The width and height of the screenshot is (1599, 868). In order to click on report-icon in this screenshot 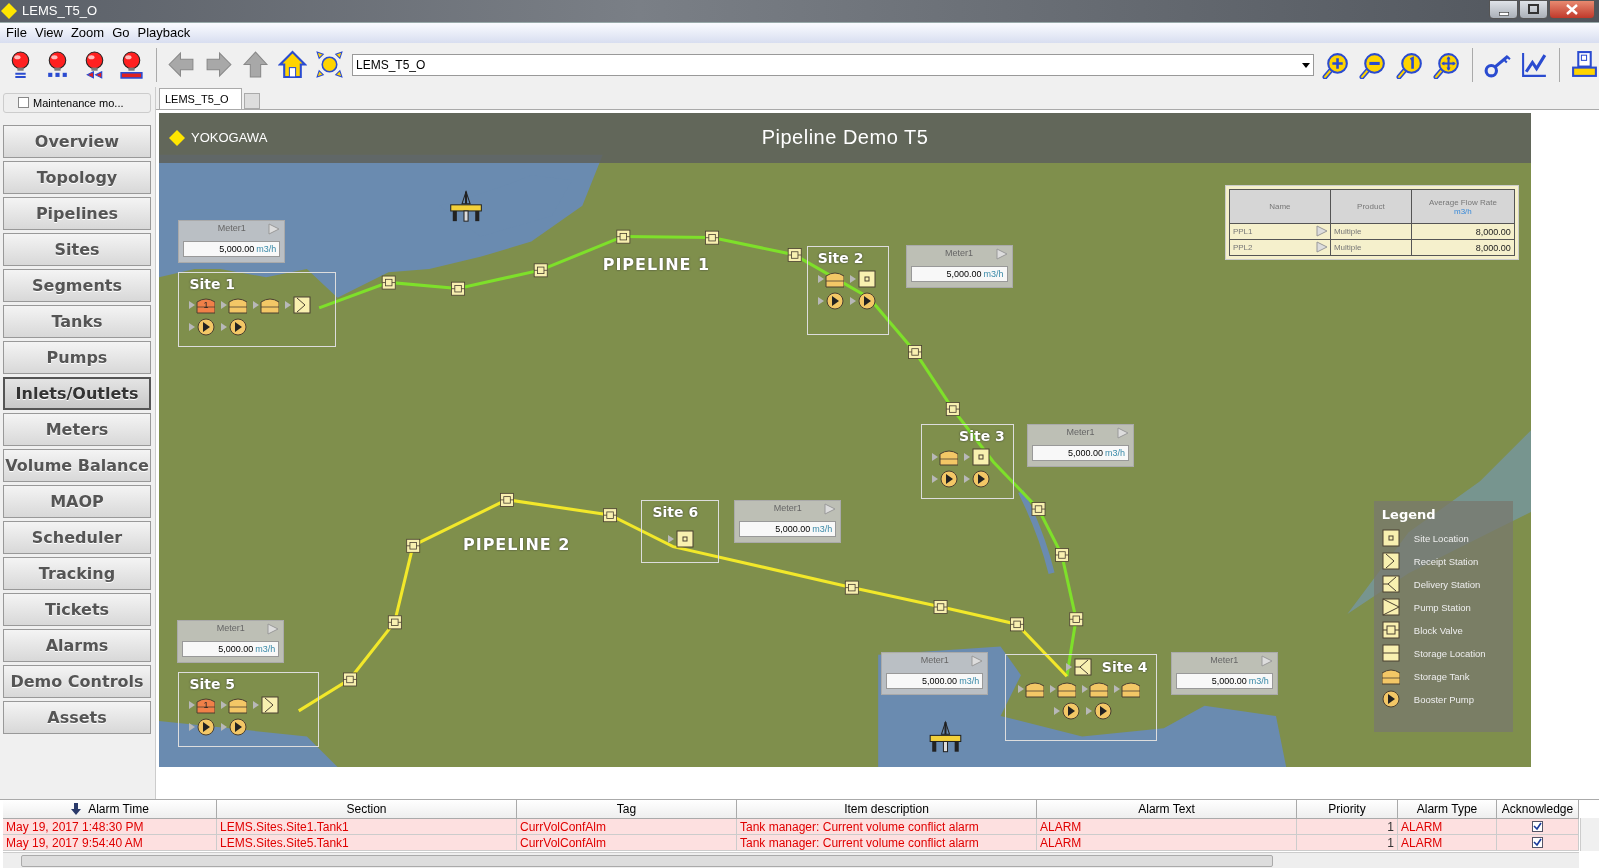, I will do `click(1584, 65)`.